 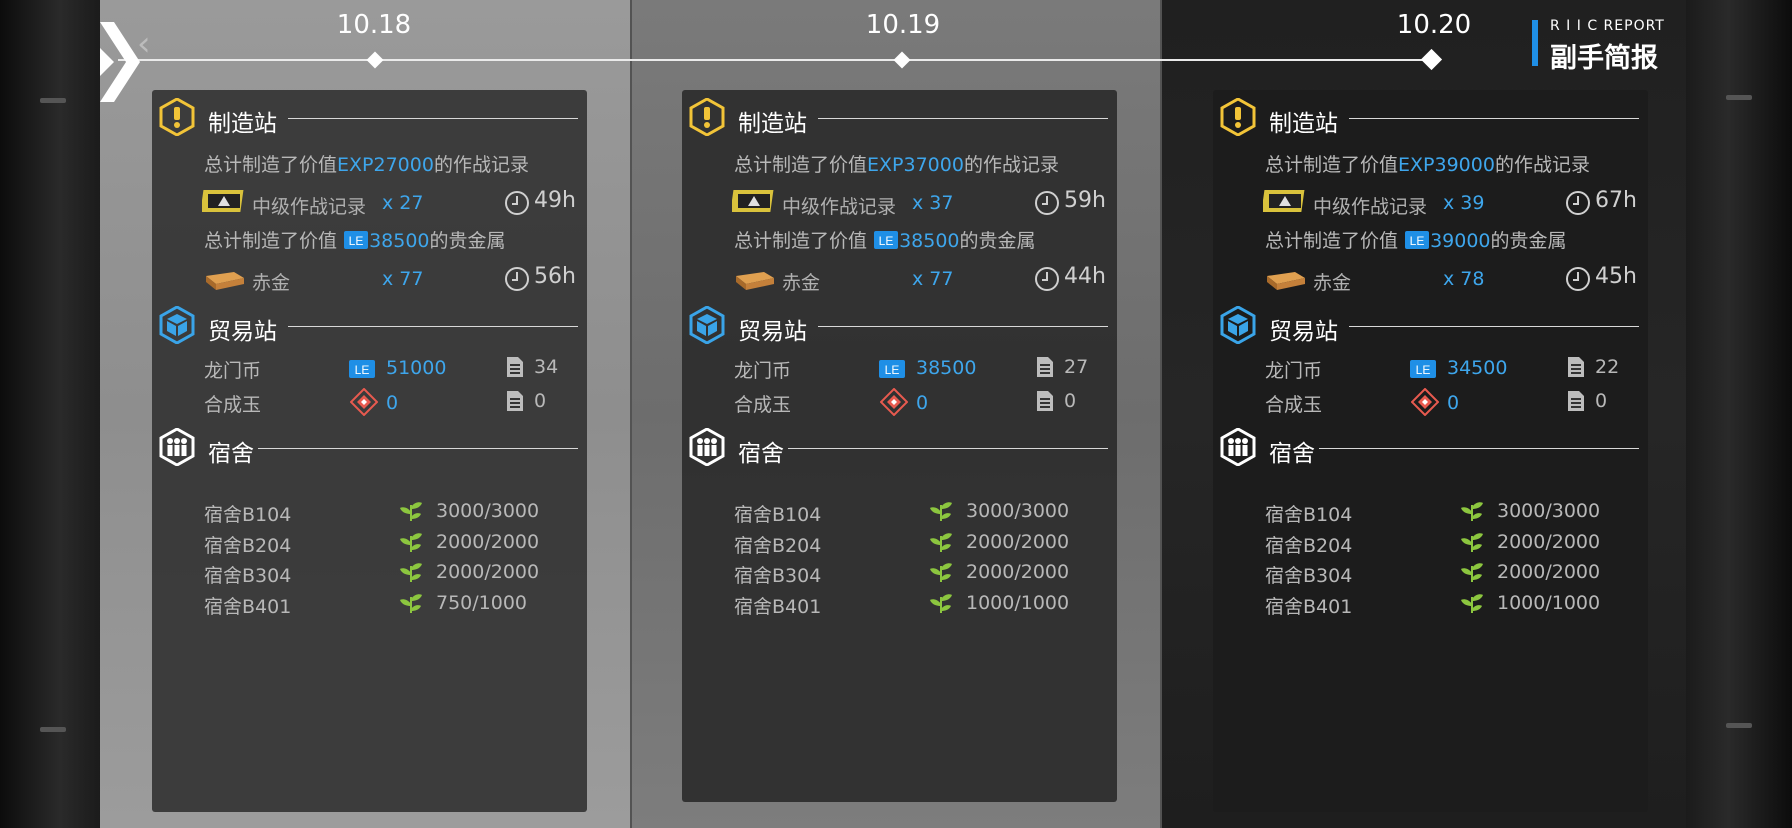 I want to click on timeline, so click(x=778, y=60).